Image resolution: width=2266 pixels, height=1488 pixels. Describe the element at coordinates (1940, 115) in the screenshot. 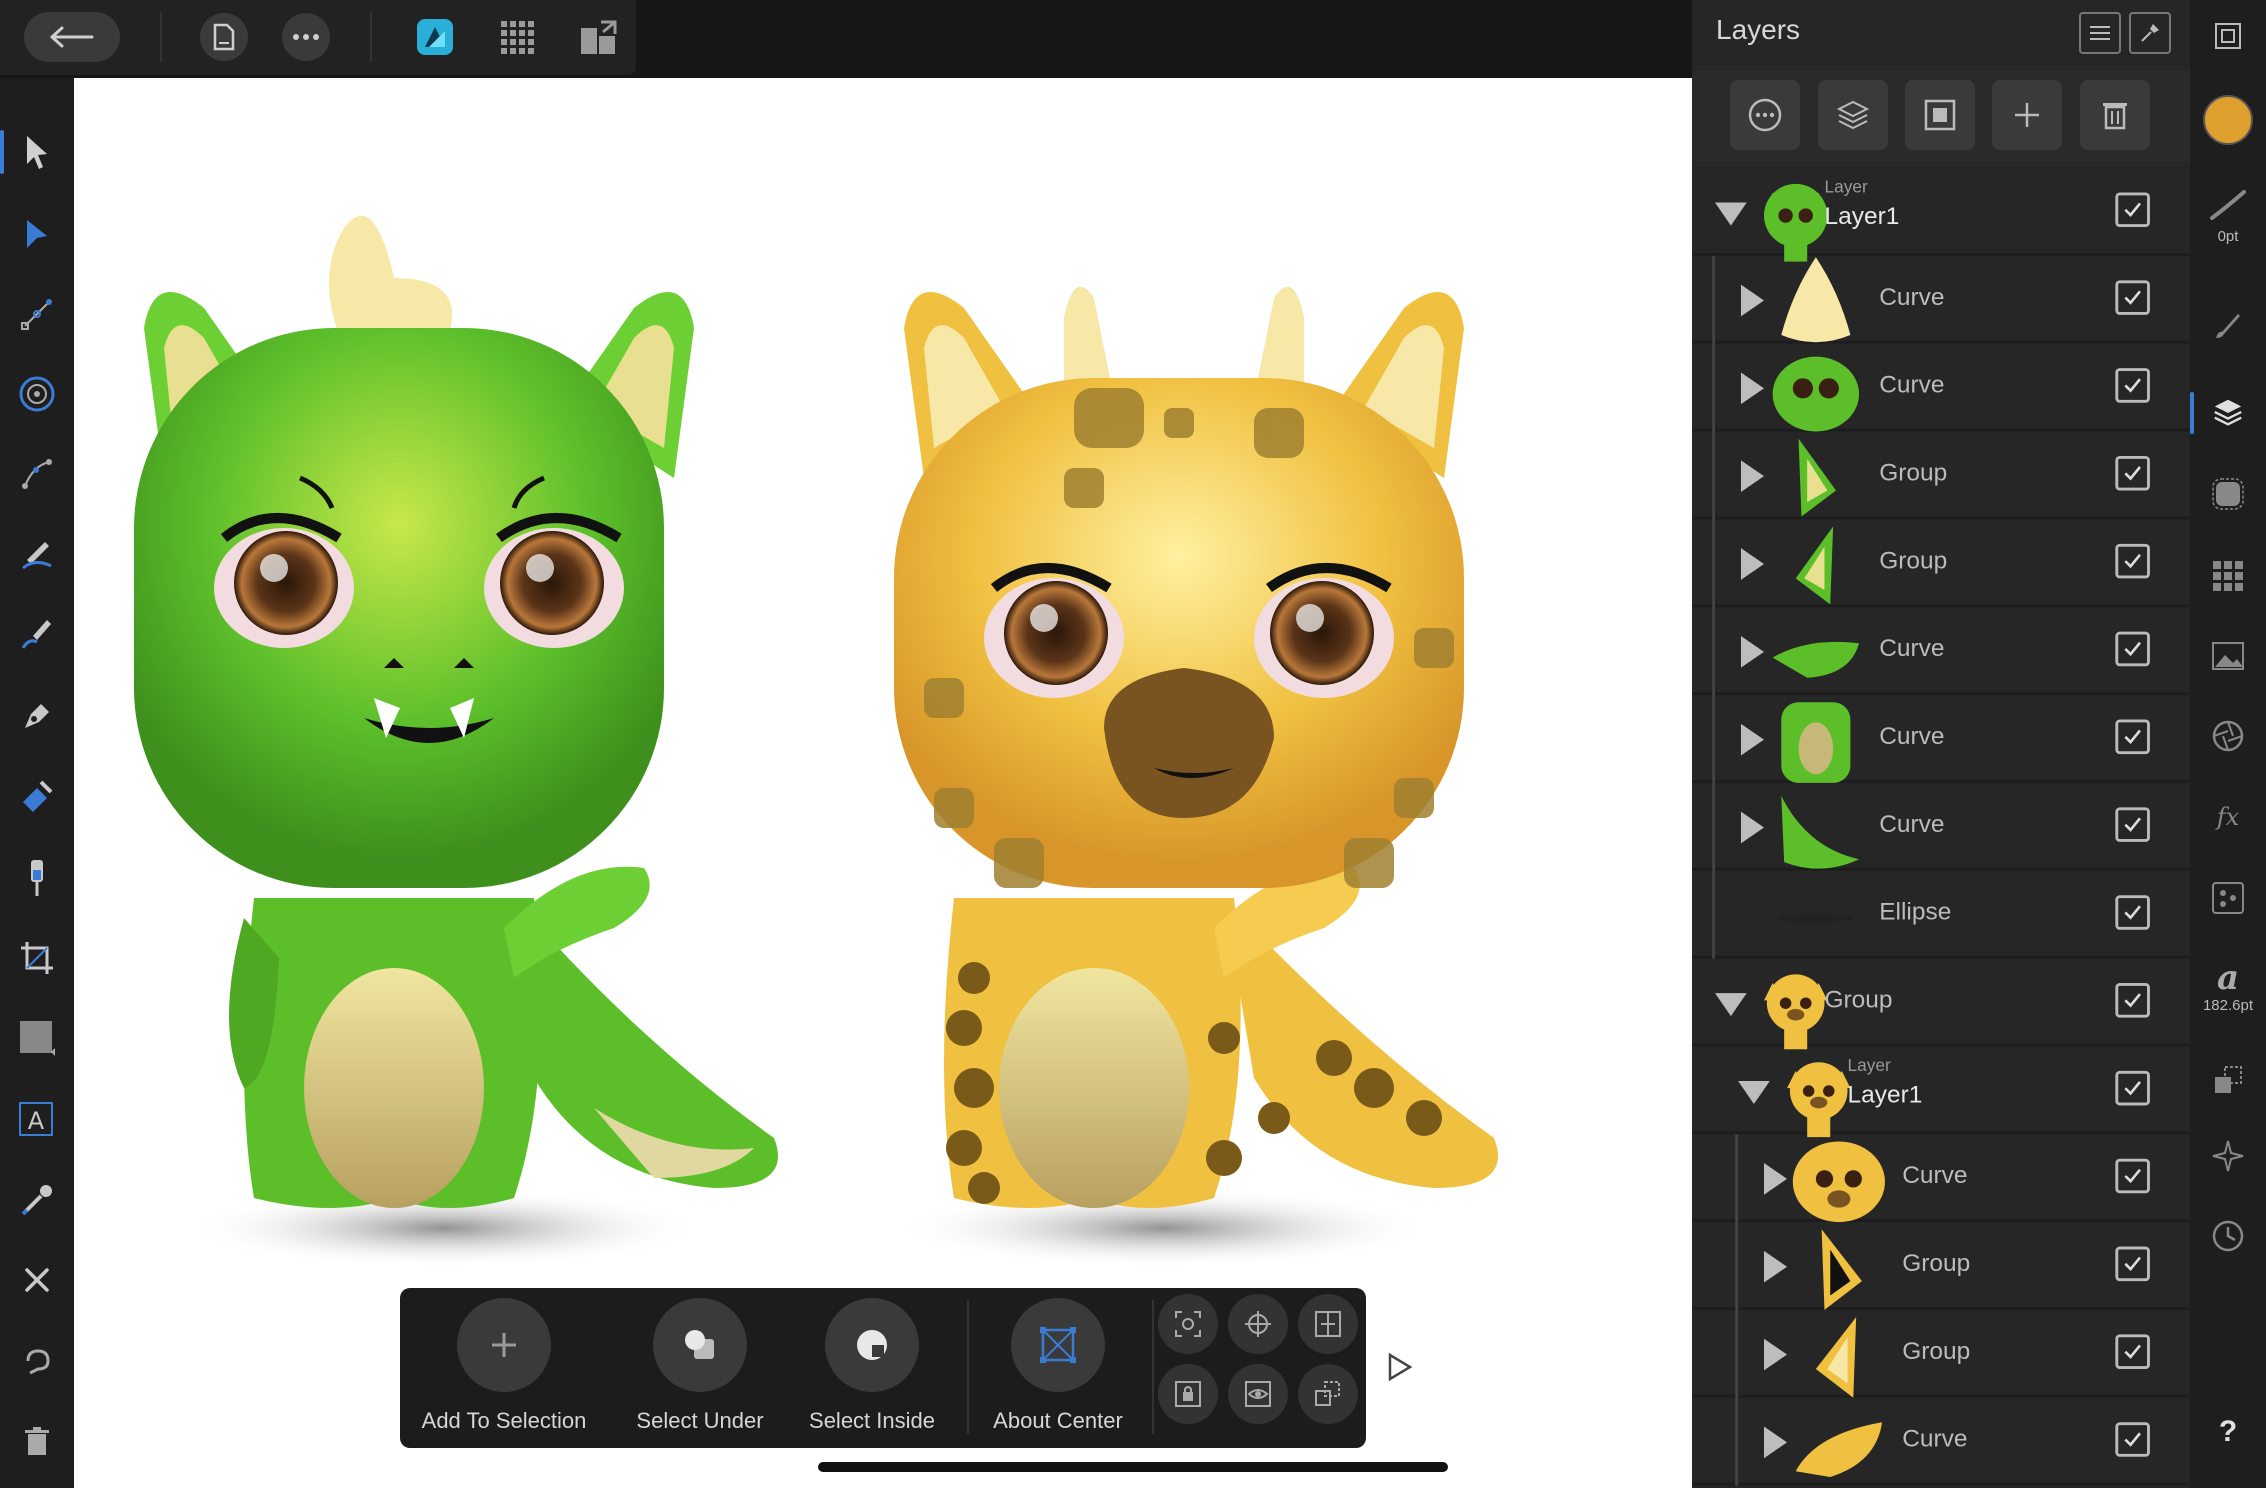

I see `mask-layer-button` at that location.